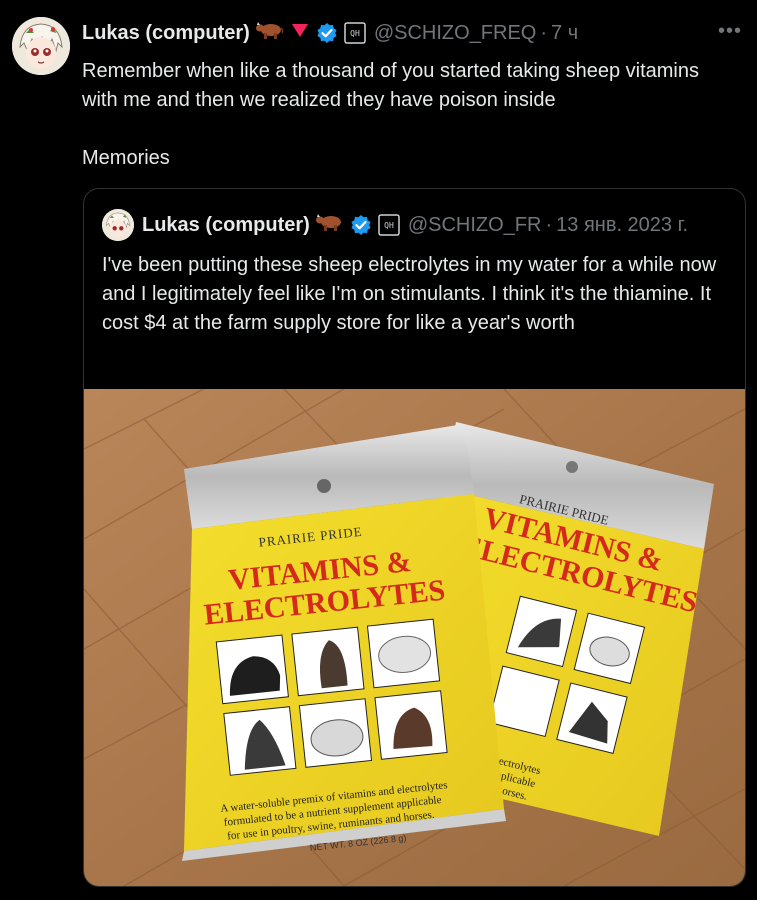 The width and height of the screenshot is (757, 900). What do you see at coordinates (226, 224) in the screenshot?
I see `quoted-author-name: Lukas (computer)` at bounding box center [226, 224].